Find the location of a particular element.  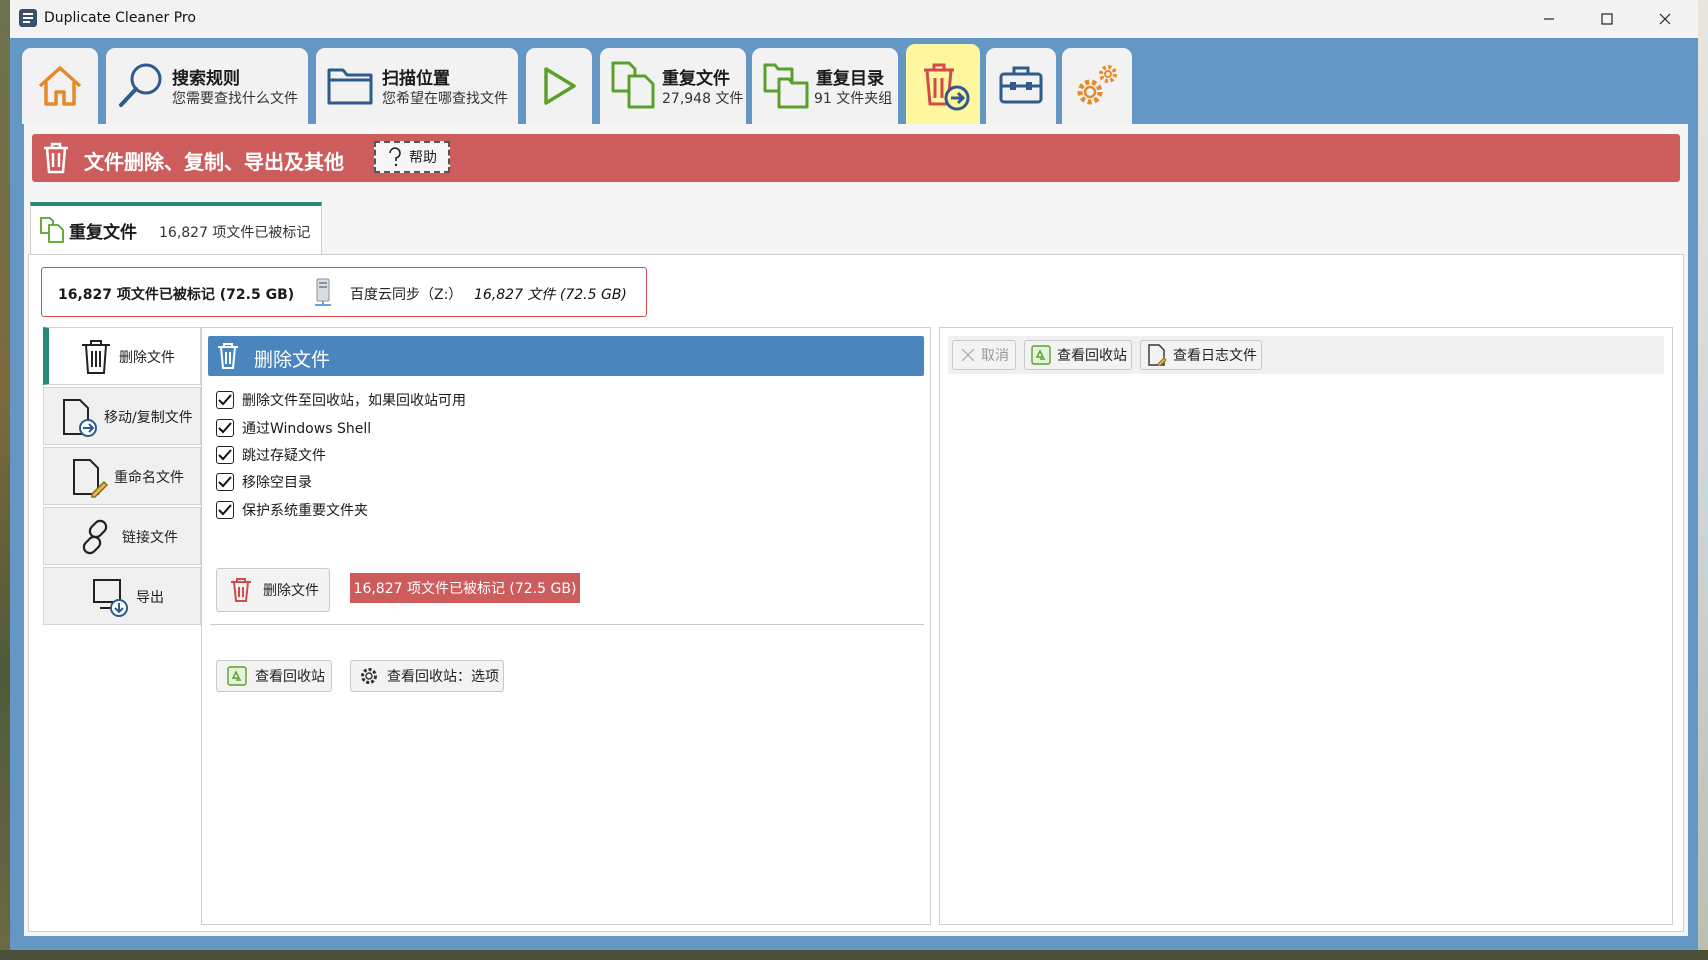

view-recycle-bin-button: 查看回收站 is located at coordinates (274, 676).